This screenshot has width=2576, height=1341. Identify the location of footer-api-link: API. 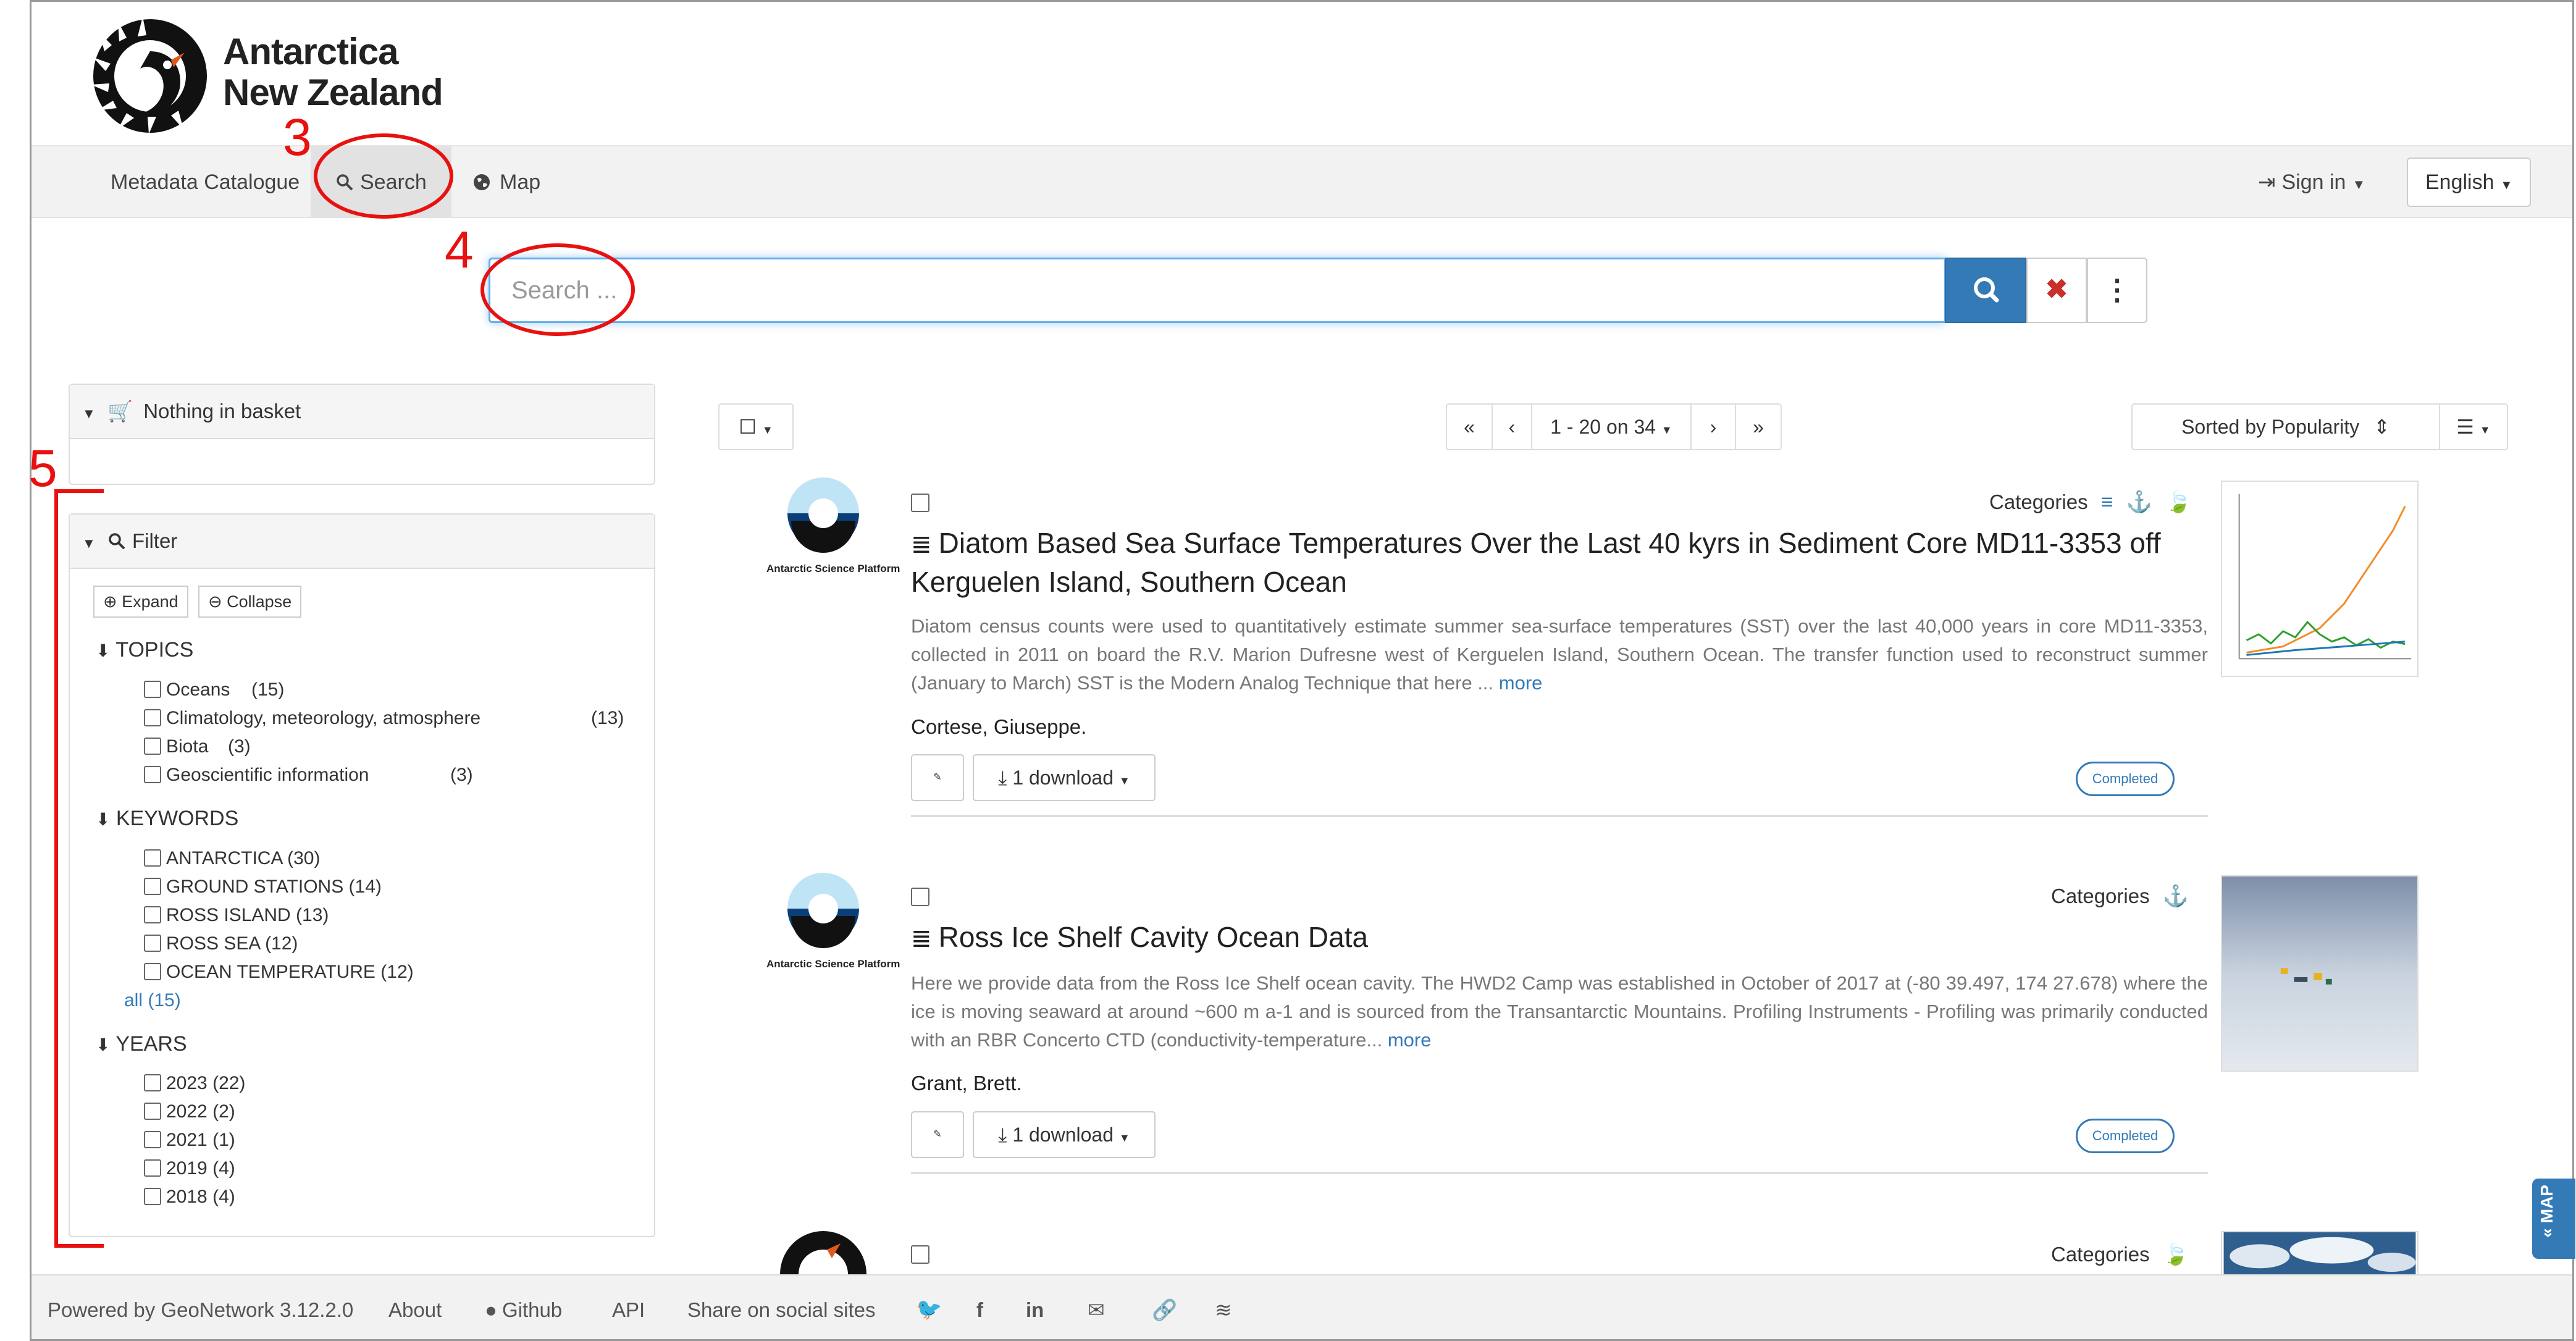
(628, 1307).